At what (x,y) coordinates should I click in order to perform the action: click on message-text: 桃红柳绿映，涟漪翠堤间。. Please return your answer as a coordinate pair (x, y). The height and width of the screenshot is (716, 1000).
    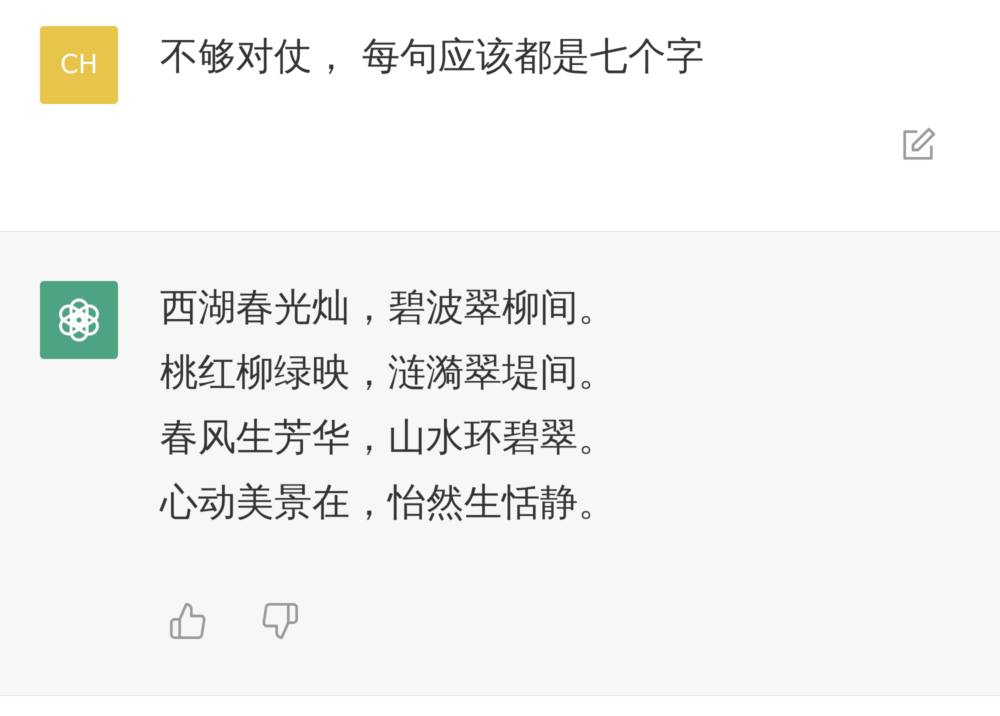
    Looking at the image, I should click on (388, 372).